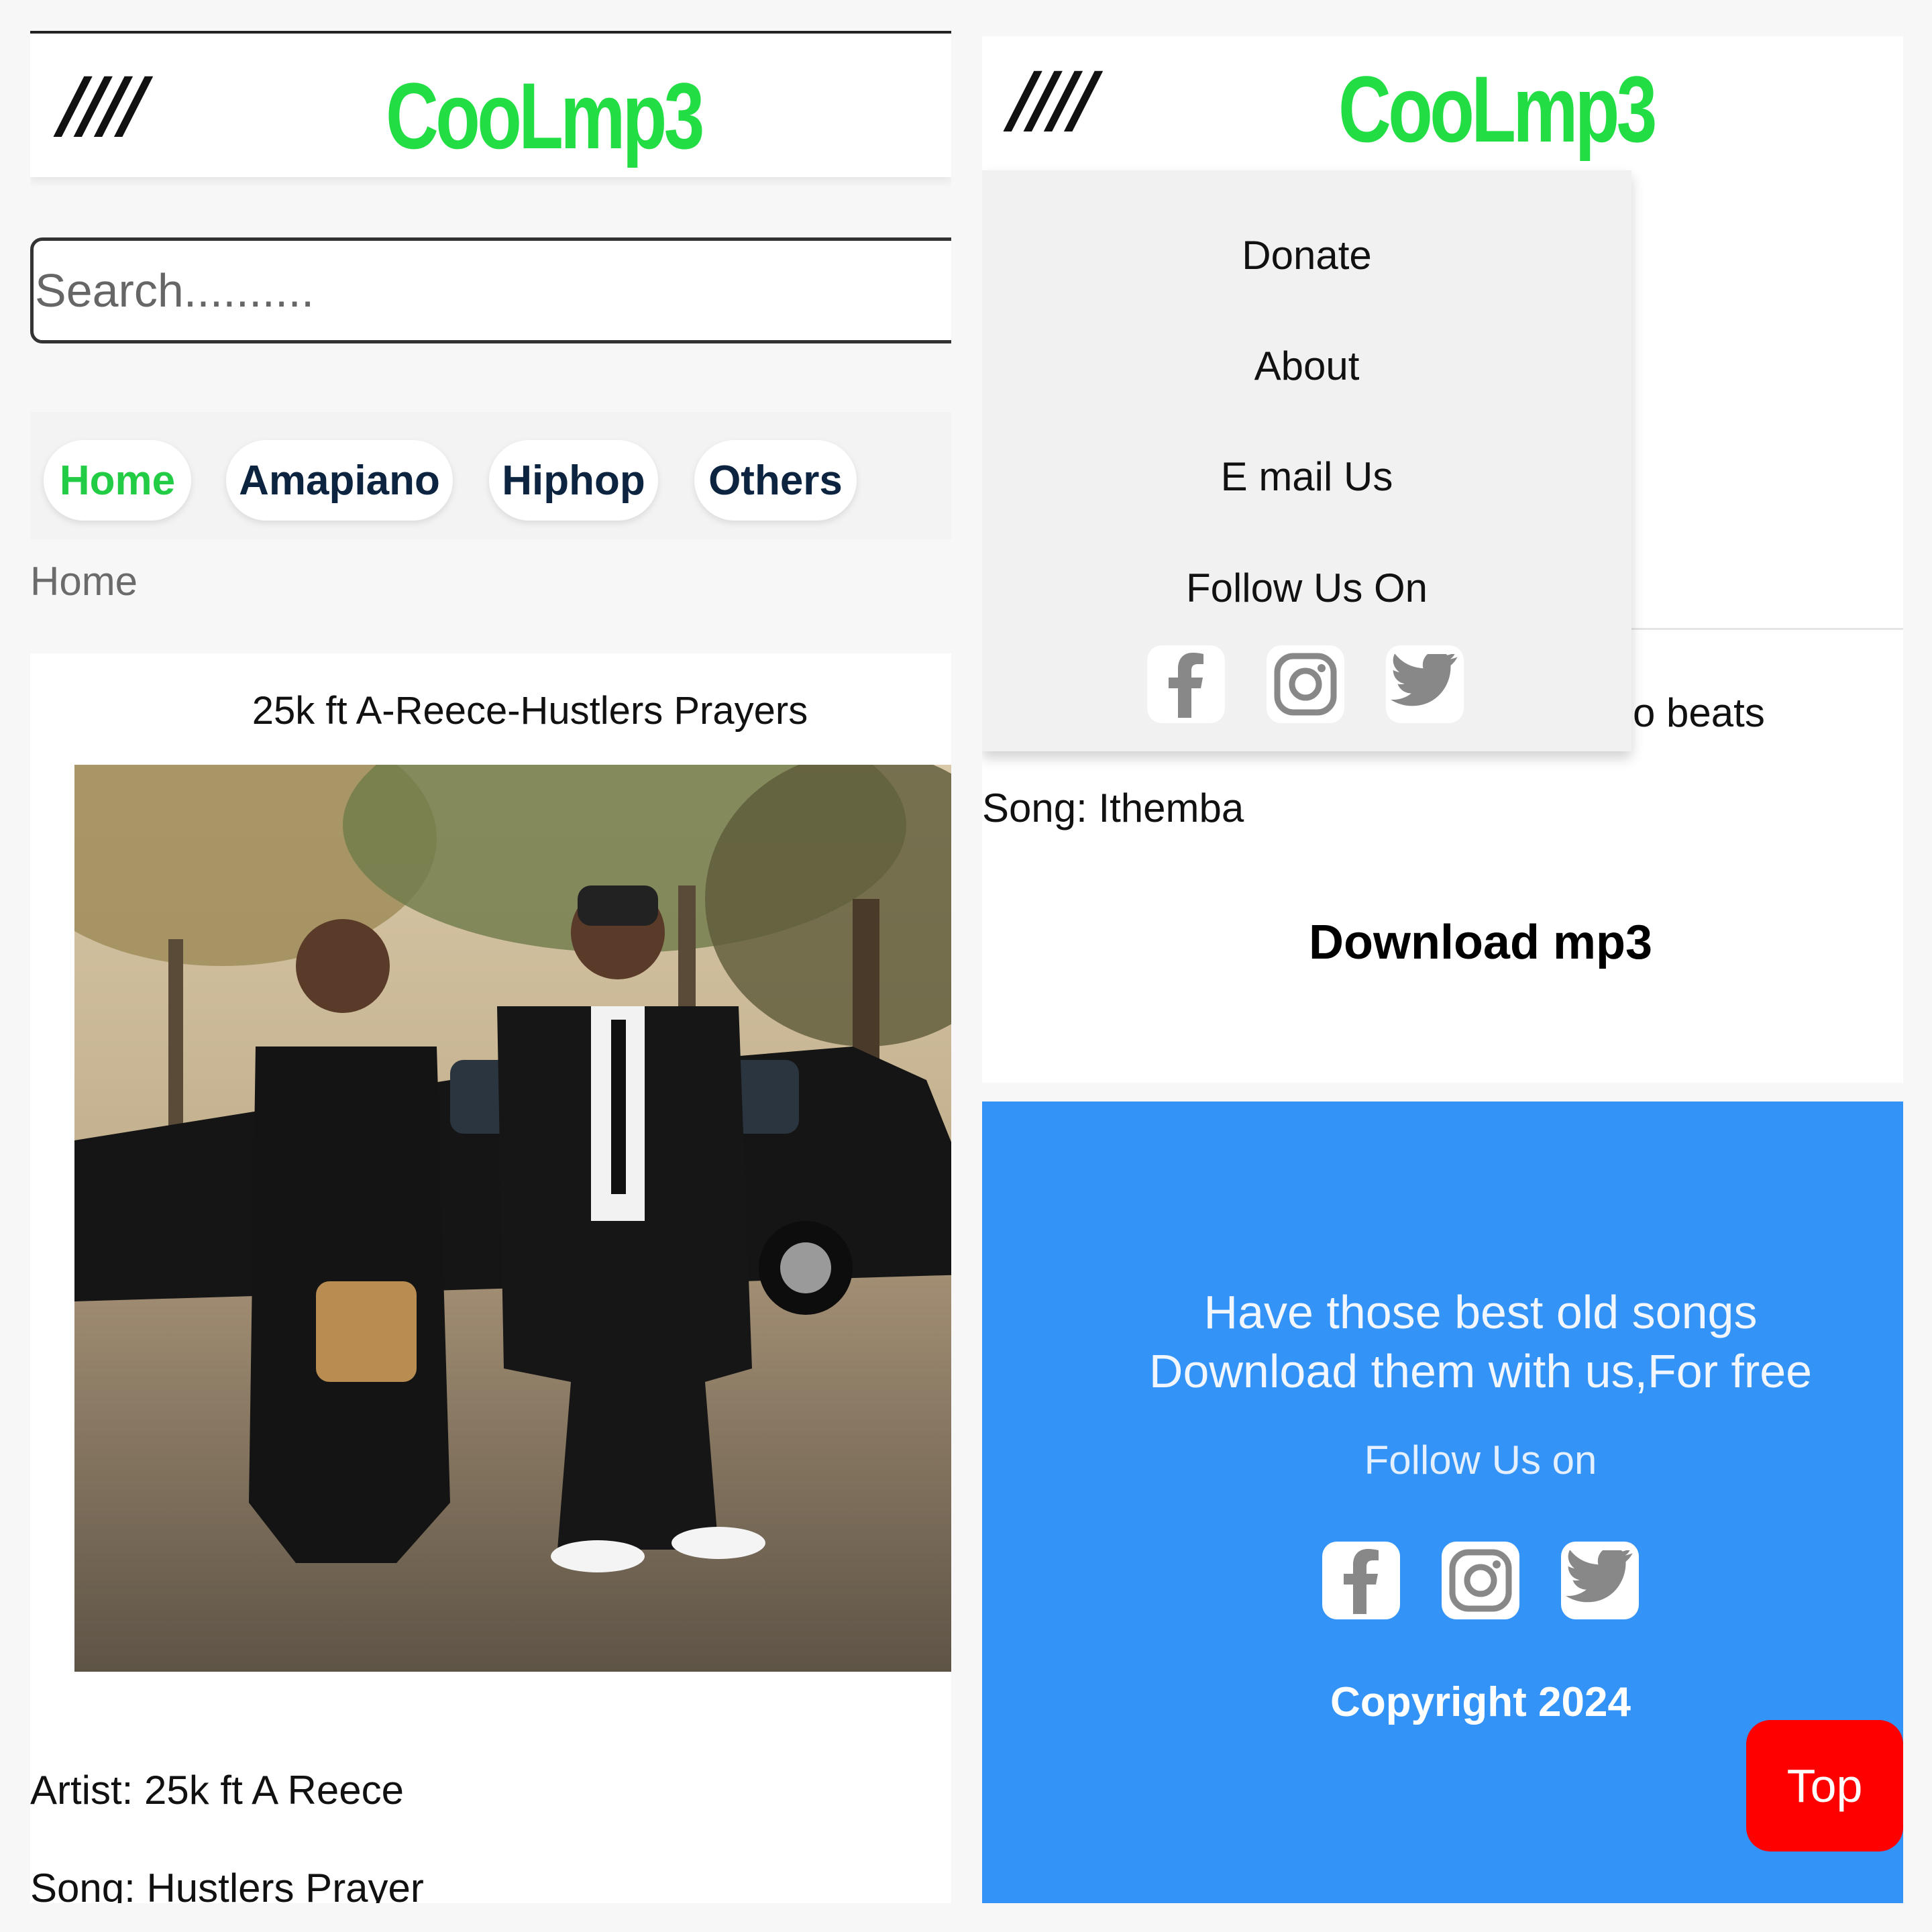 The width and height of the screenshot is (1932, 1932). I want to click on footer-social-links, so click(1480, 1580).